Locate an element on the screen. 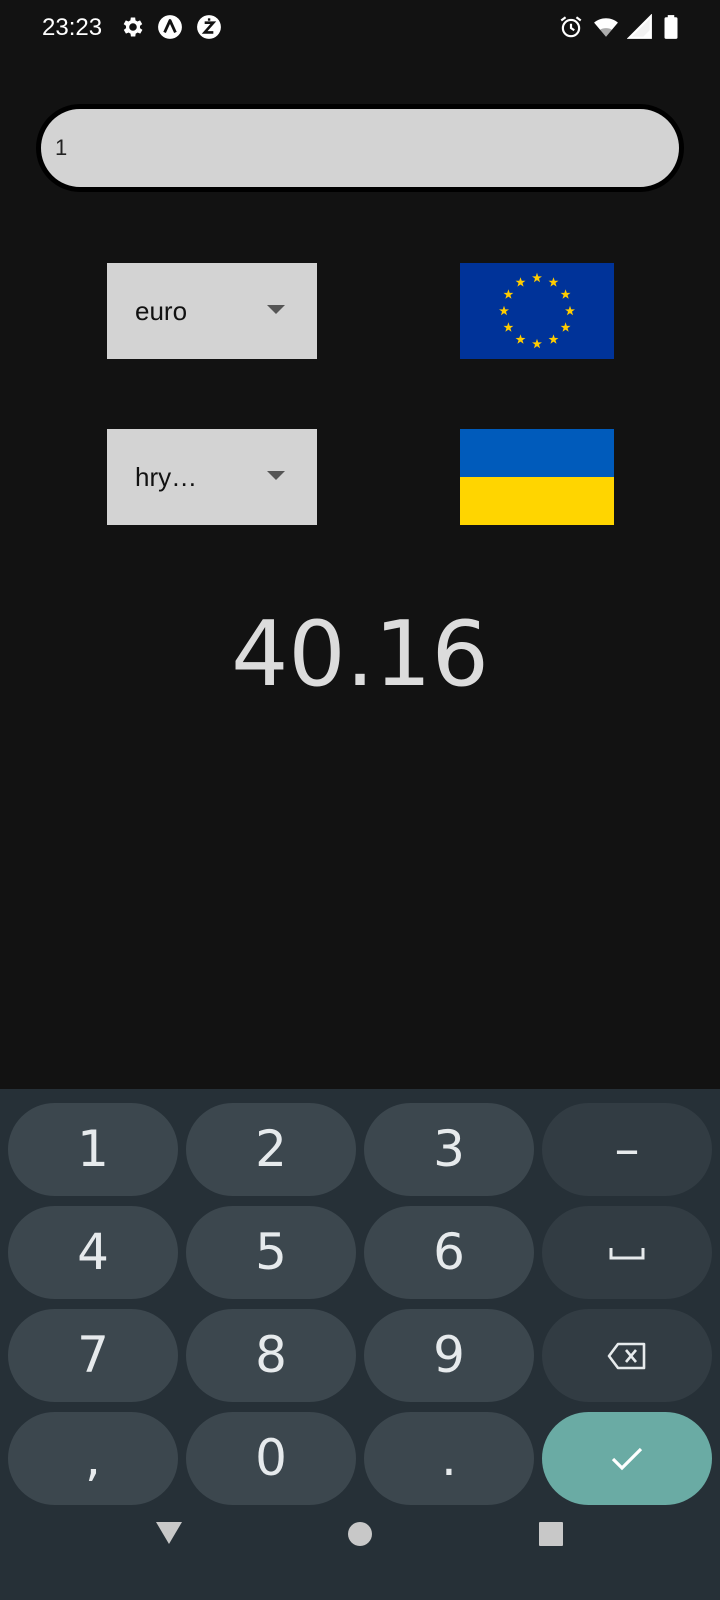 This screenshot has height=1600, width=720. space-icon is located at coordinates (627, 1253).